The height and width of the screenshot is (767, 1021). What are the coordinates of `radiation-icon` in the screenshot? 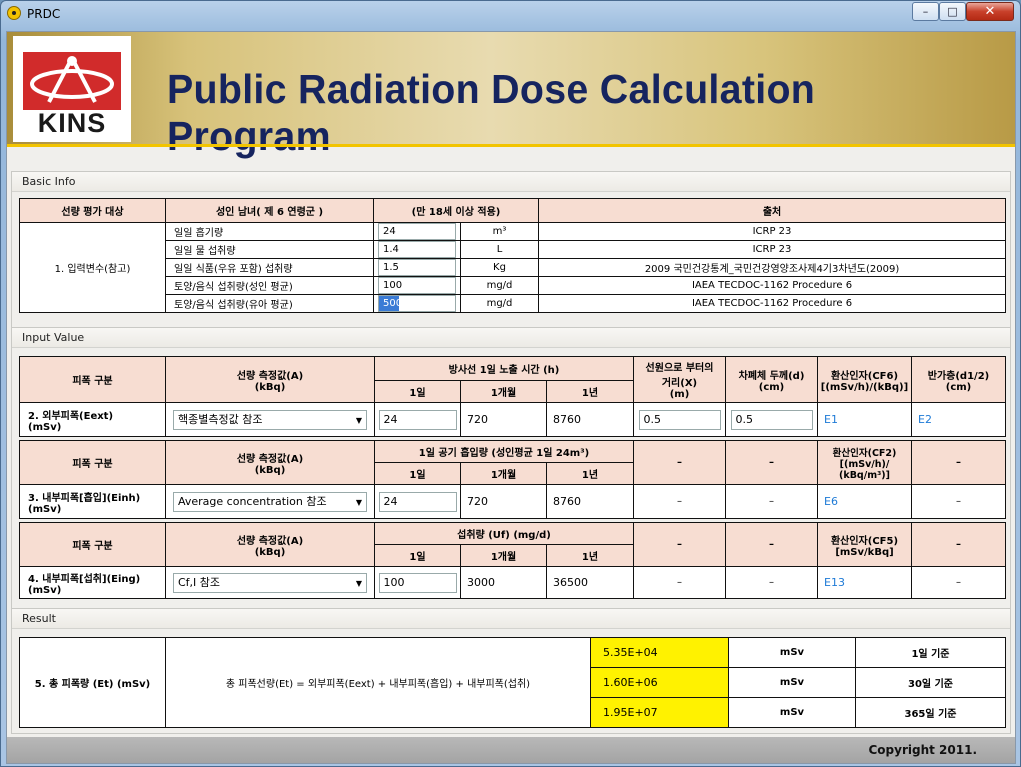 It's located at (14, 13).